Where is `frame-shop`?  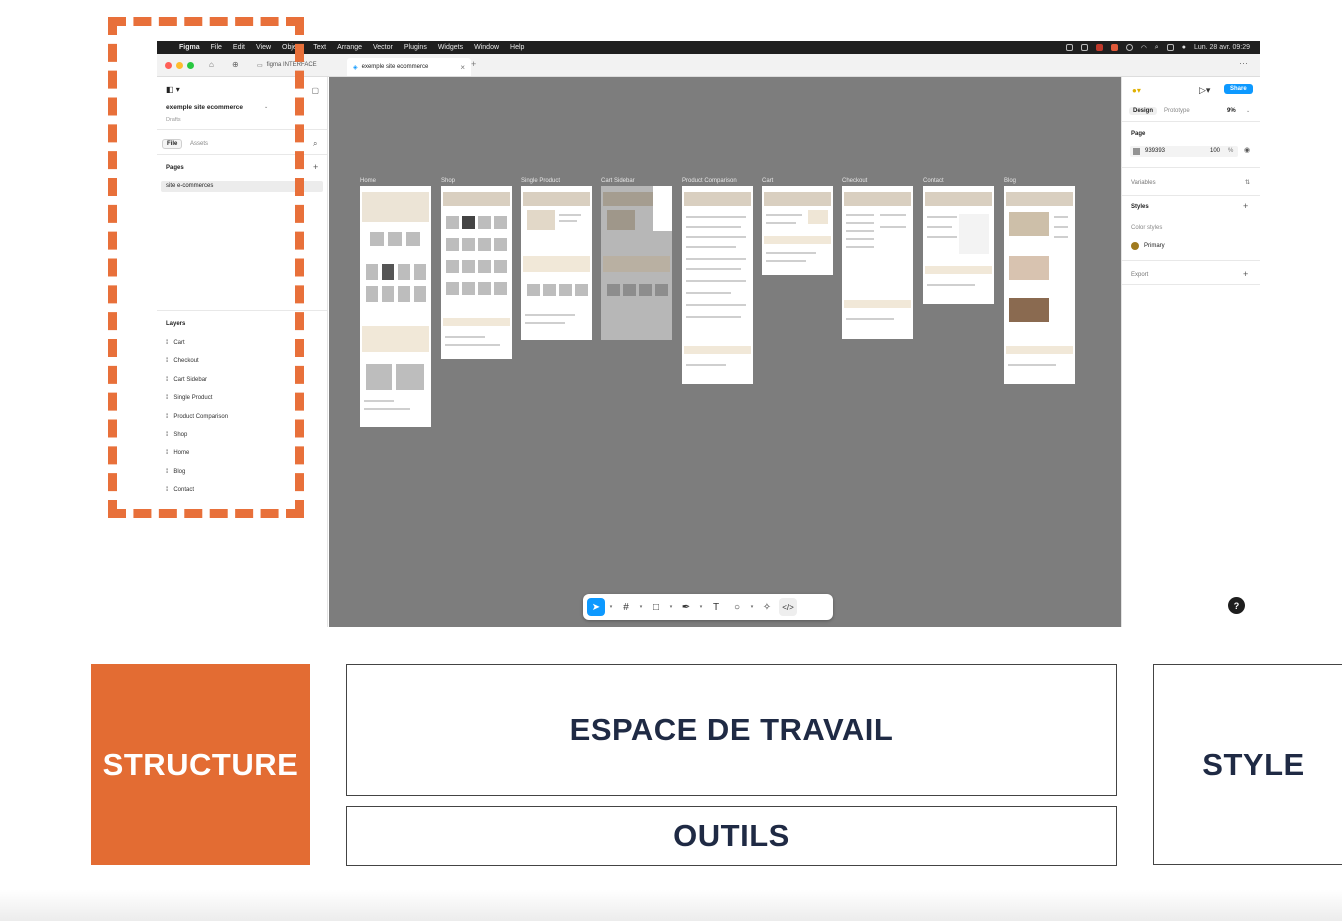 frame-shop is located at coordinates (476, 272).